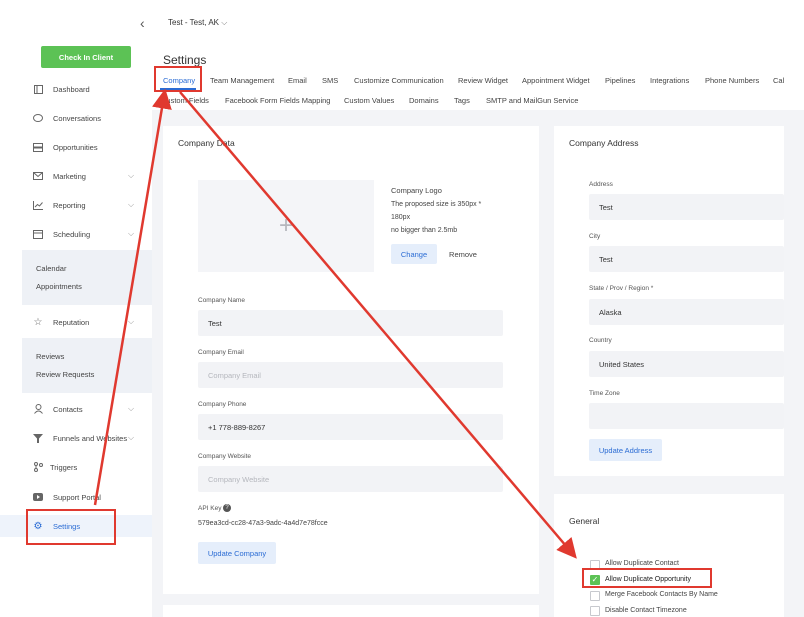  Describe the element at coordinates (210, 508) in the screenshot. I see `api-key-label: API Key` at that location.